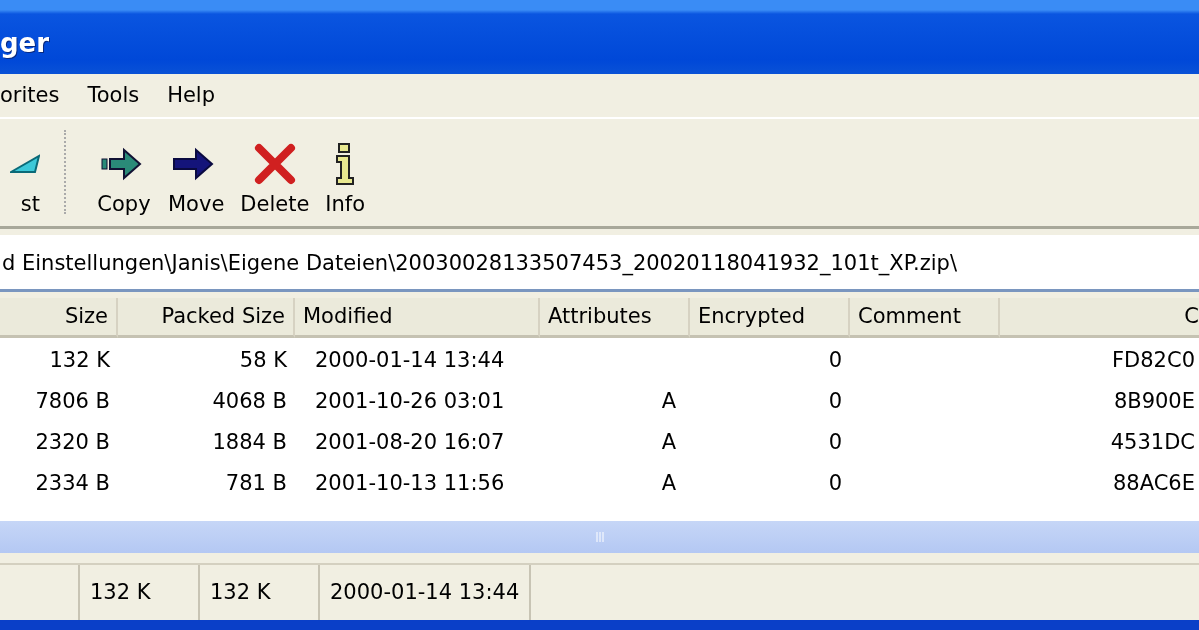  I want to click on column-header: Comment, so click(925, 317).